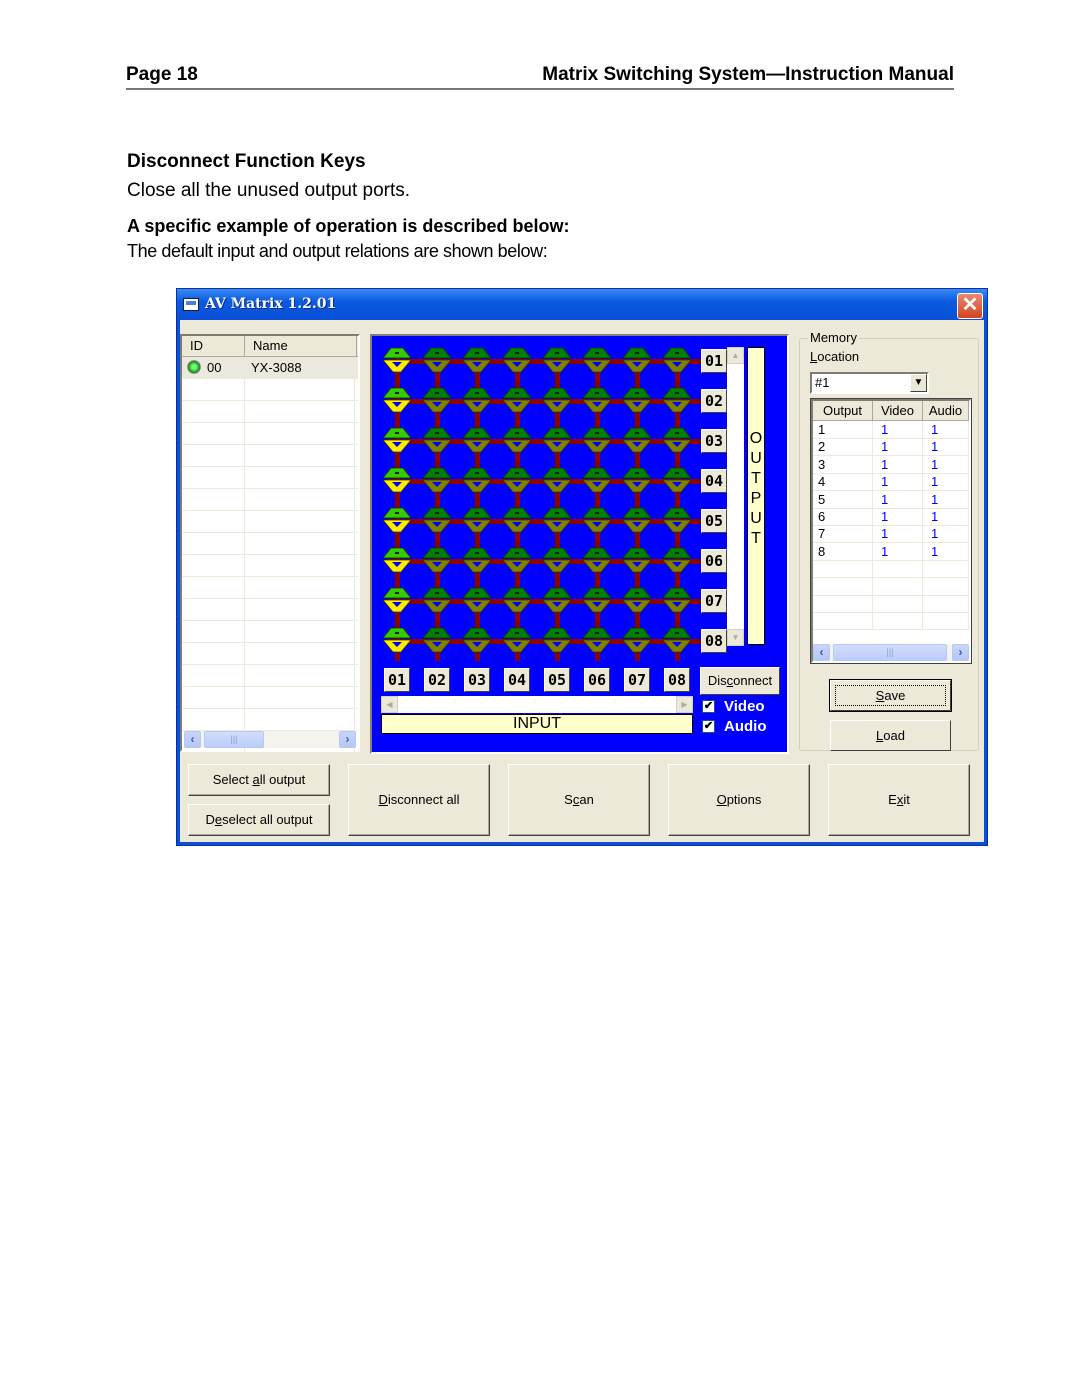 The width and height of the screenshot is (1080, 1397). Describe the element at coordinates (891, 447) in the screenshot. I see `memory-row: 211` at that location.